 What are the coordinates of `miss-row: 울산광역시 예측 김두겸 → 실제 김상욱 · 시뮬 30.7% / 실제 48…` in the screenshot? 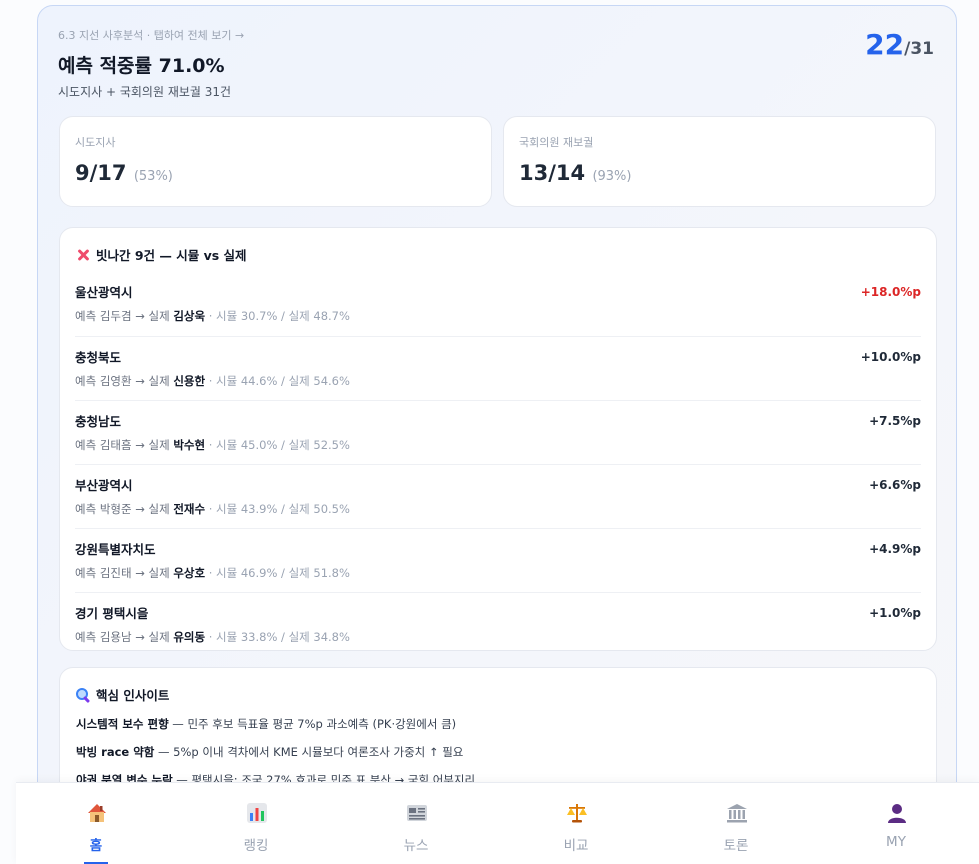 It's located at (498, 304).